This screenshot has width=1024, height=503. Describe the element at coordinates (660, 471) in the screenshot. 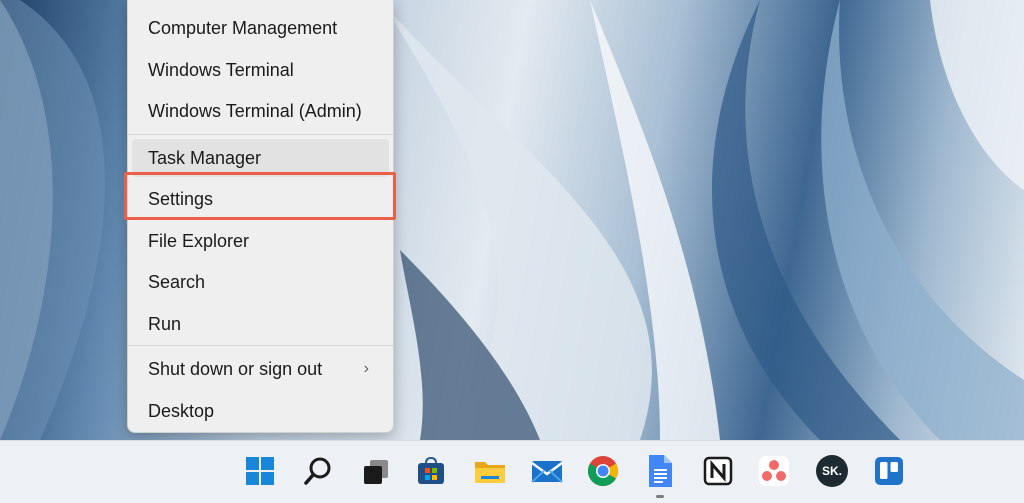

I see `google-docs-icon` at that location.